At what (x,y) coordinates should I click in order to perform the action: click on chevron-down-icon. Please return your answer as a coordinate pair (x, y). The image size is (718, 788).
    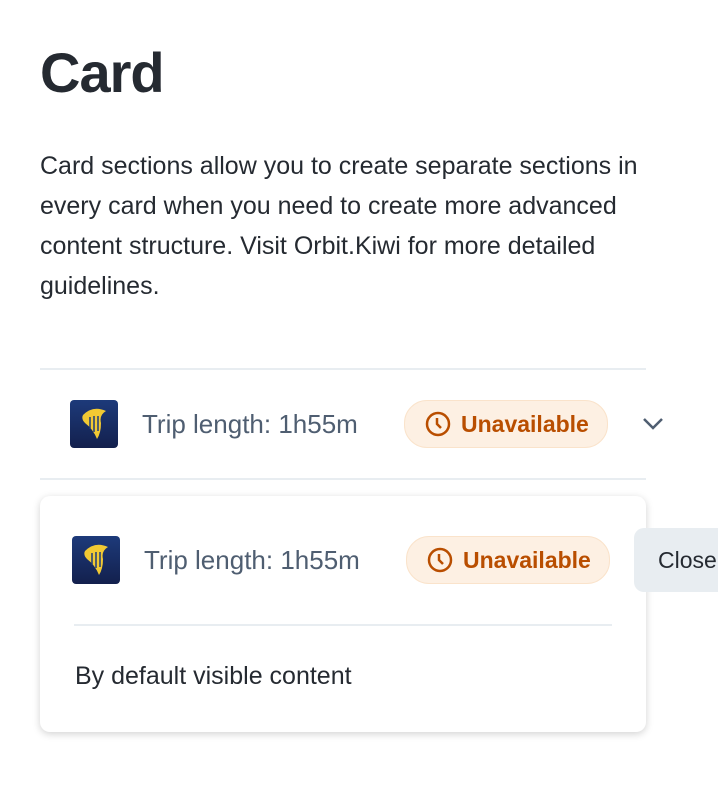
    Looking at the image, I should click on (653, 424).